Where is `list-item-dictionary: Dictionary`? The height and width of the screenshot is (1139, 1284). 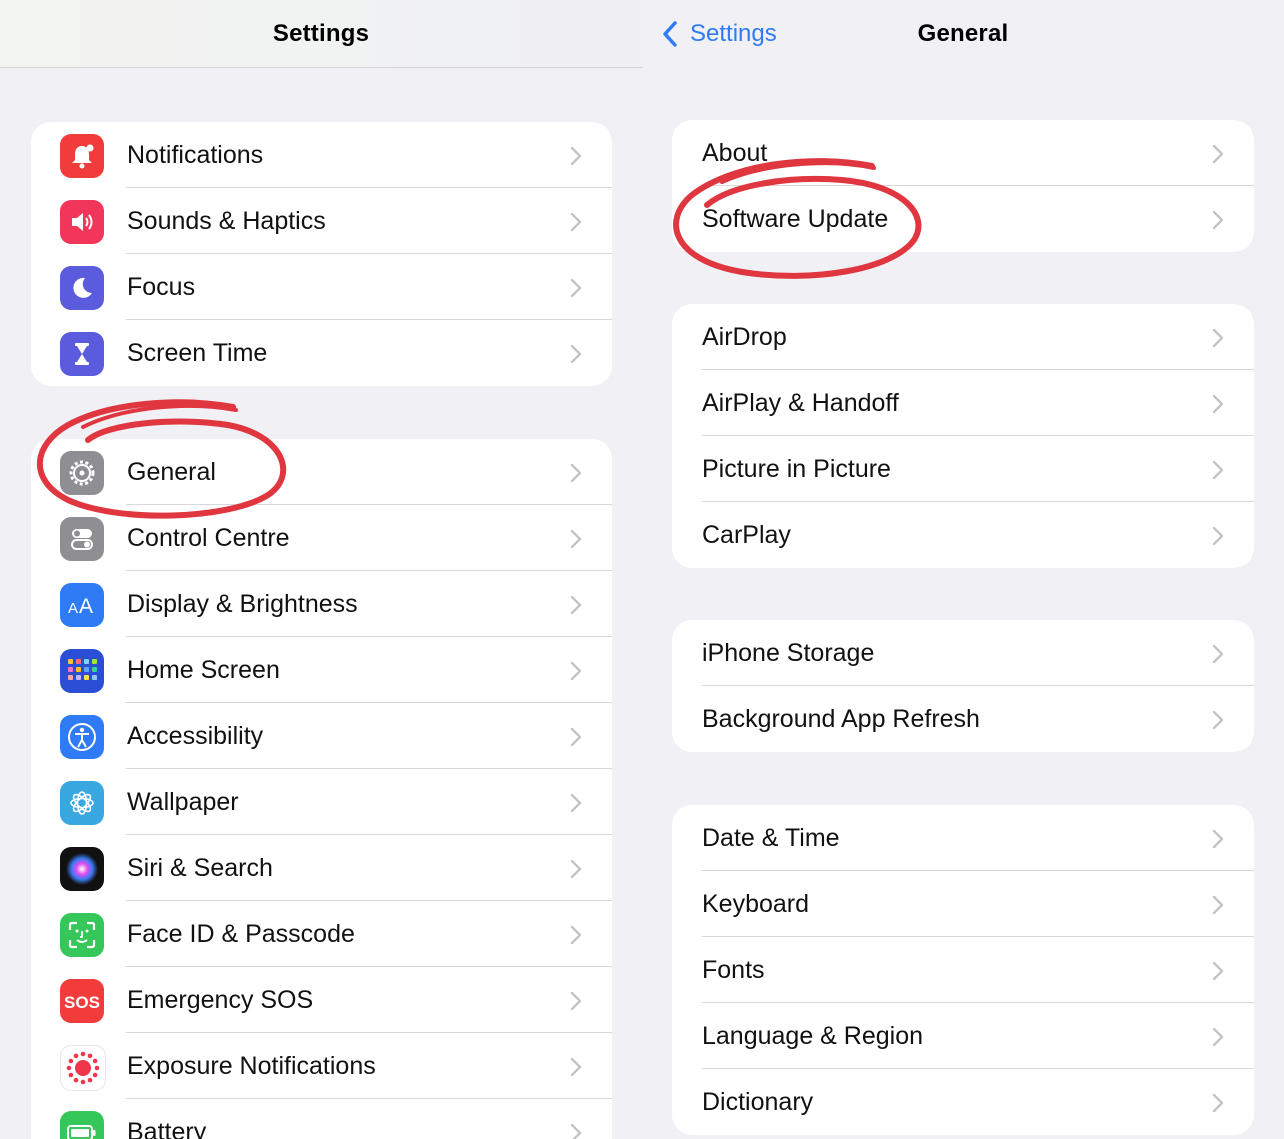 list-item-dictionary: Dictionary is located at coordinates (963, 1102).